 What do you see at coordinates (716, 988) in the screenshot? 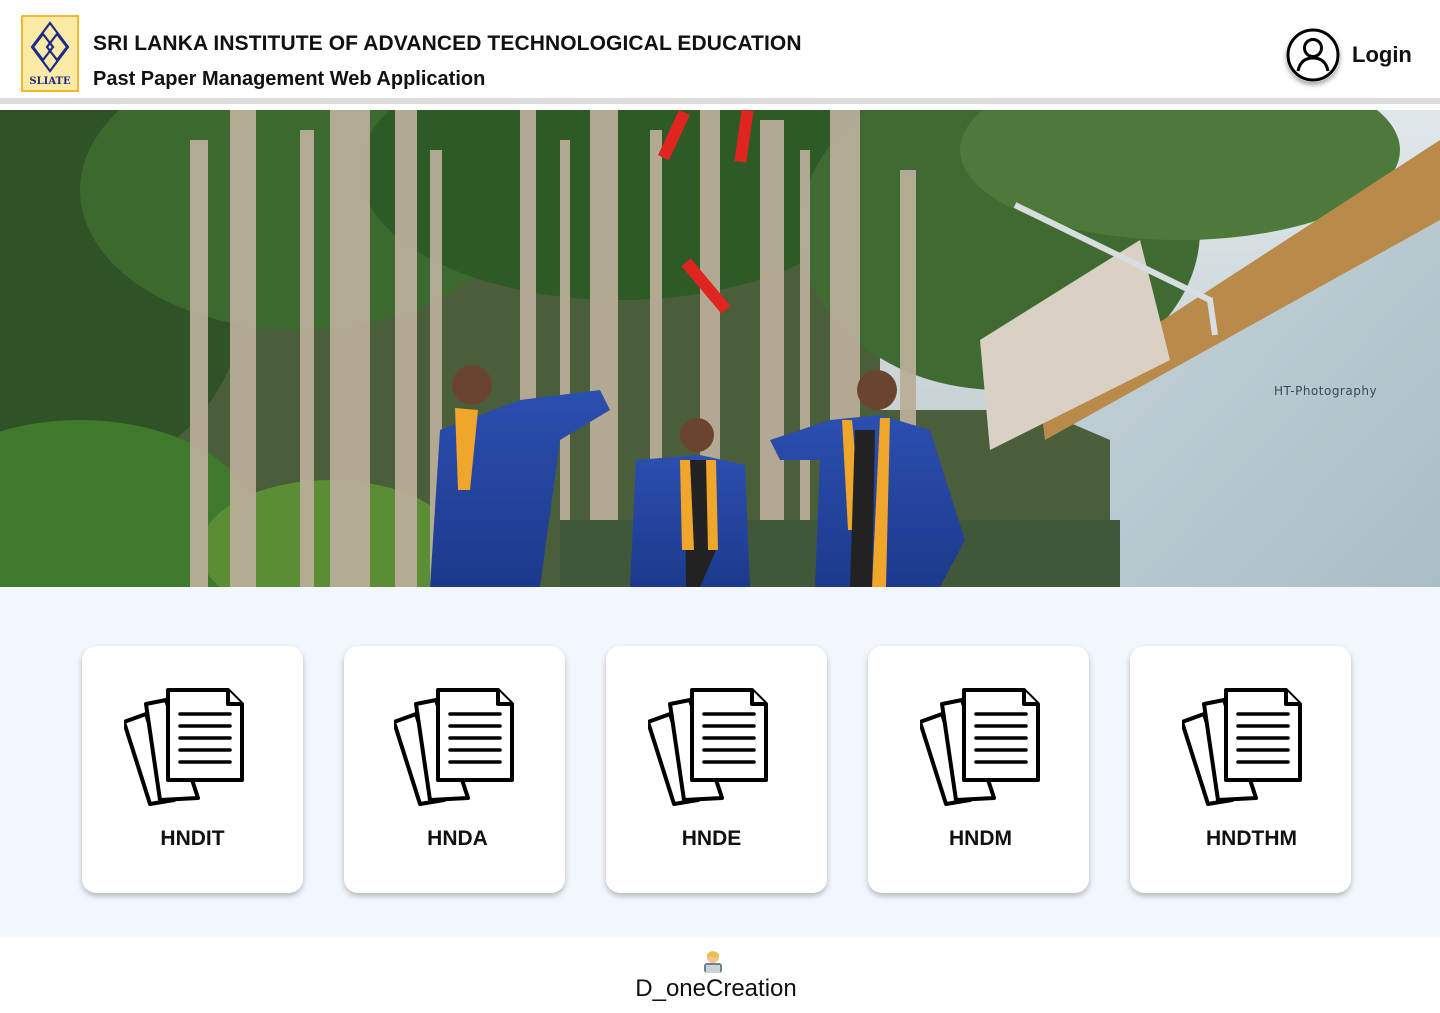
I see `footer-credit: D_oneCreation` at bounding box center [716, 988].